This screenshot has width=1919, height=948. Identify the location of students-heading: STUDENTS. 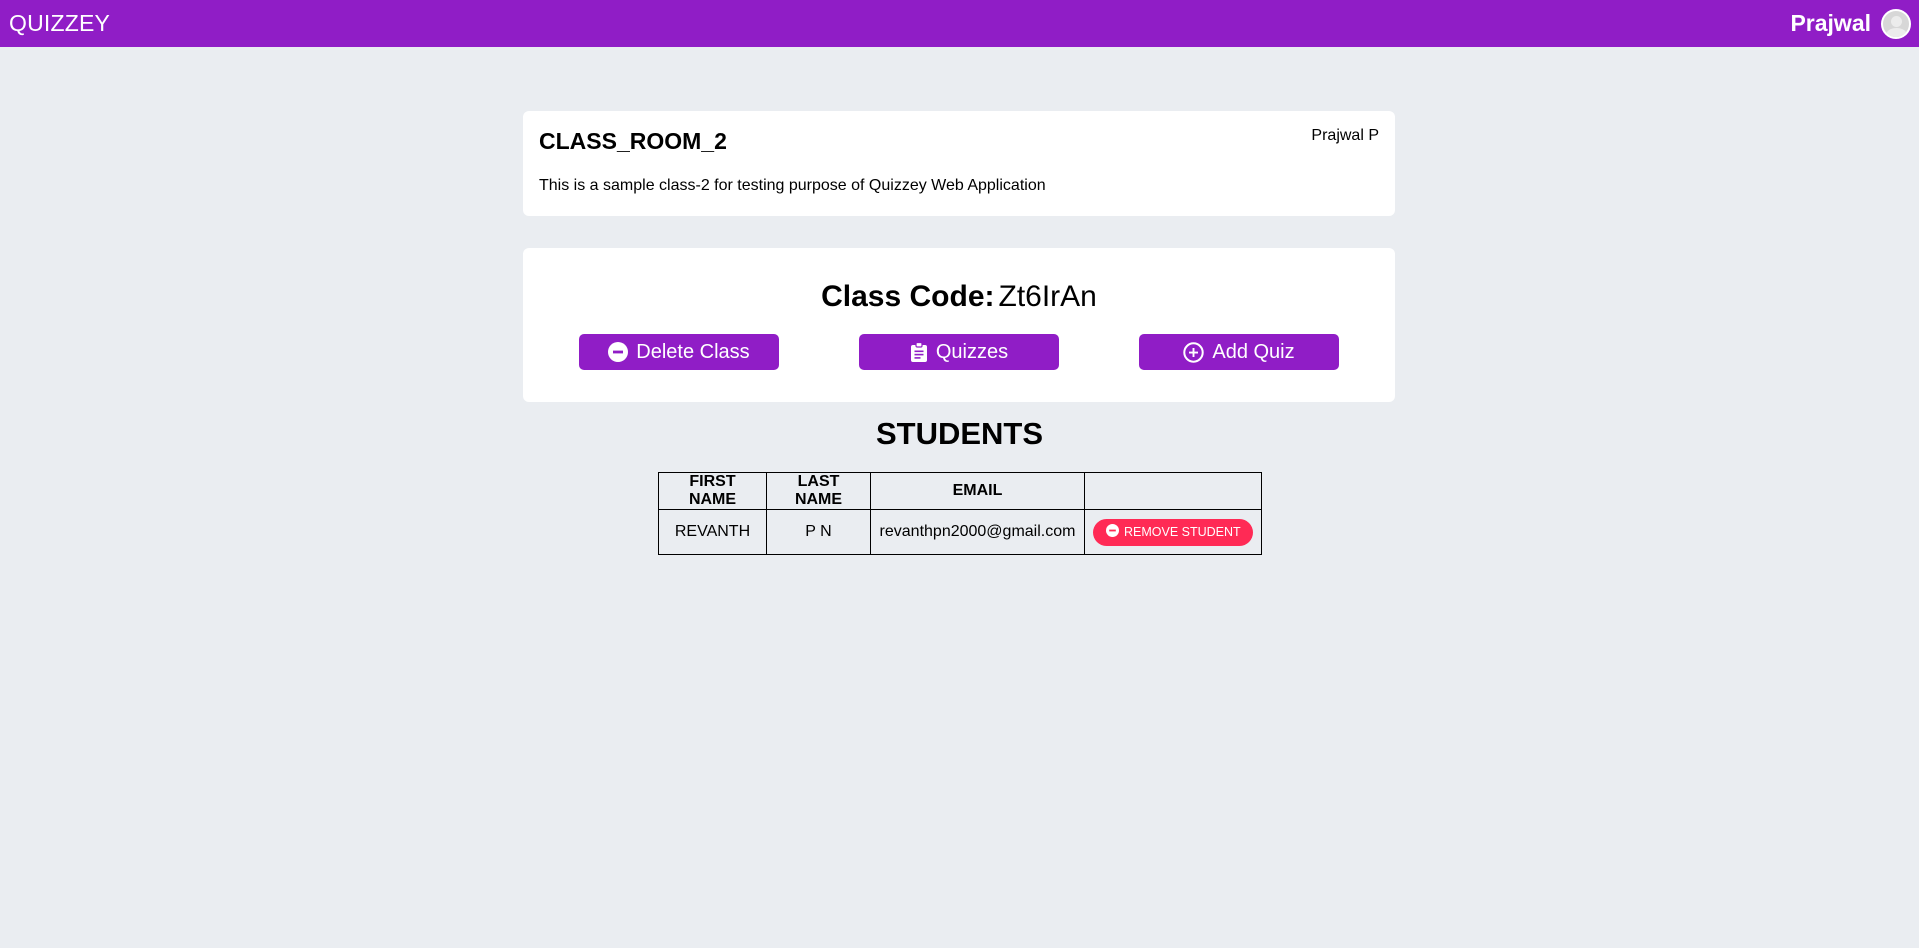
(959, 433).